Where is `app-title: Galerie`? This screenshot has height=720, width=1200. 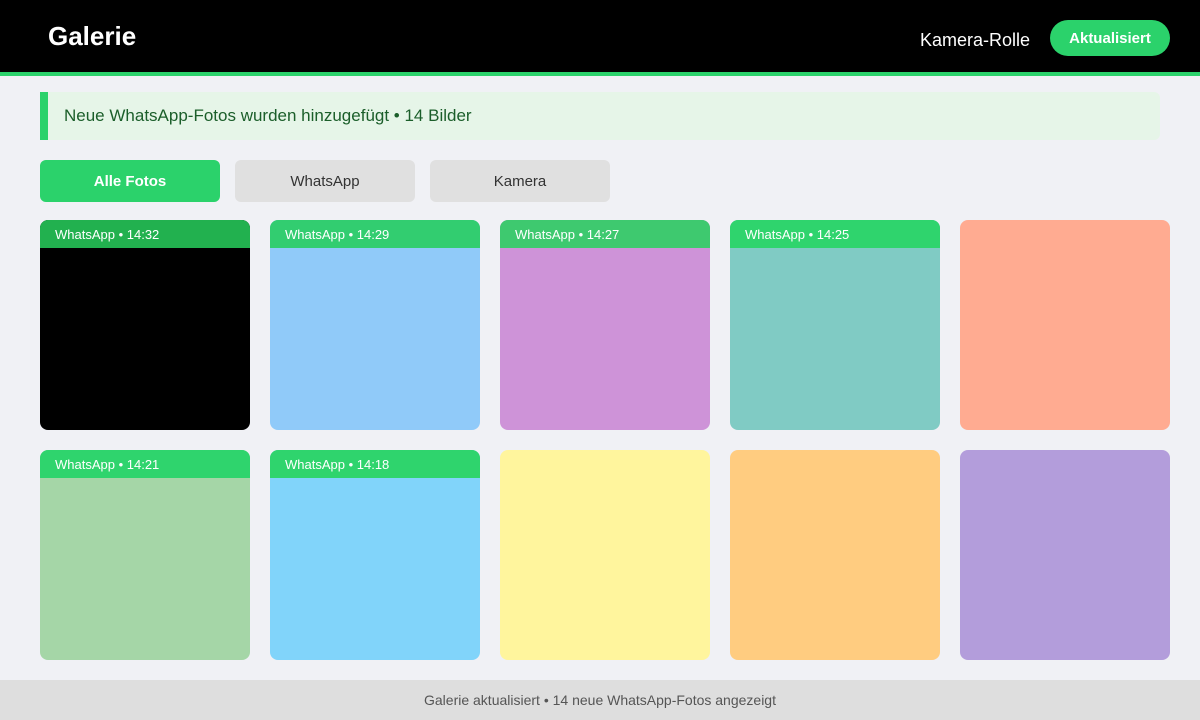
app-title: Galerie is located at coordinates (92, 36).